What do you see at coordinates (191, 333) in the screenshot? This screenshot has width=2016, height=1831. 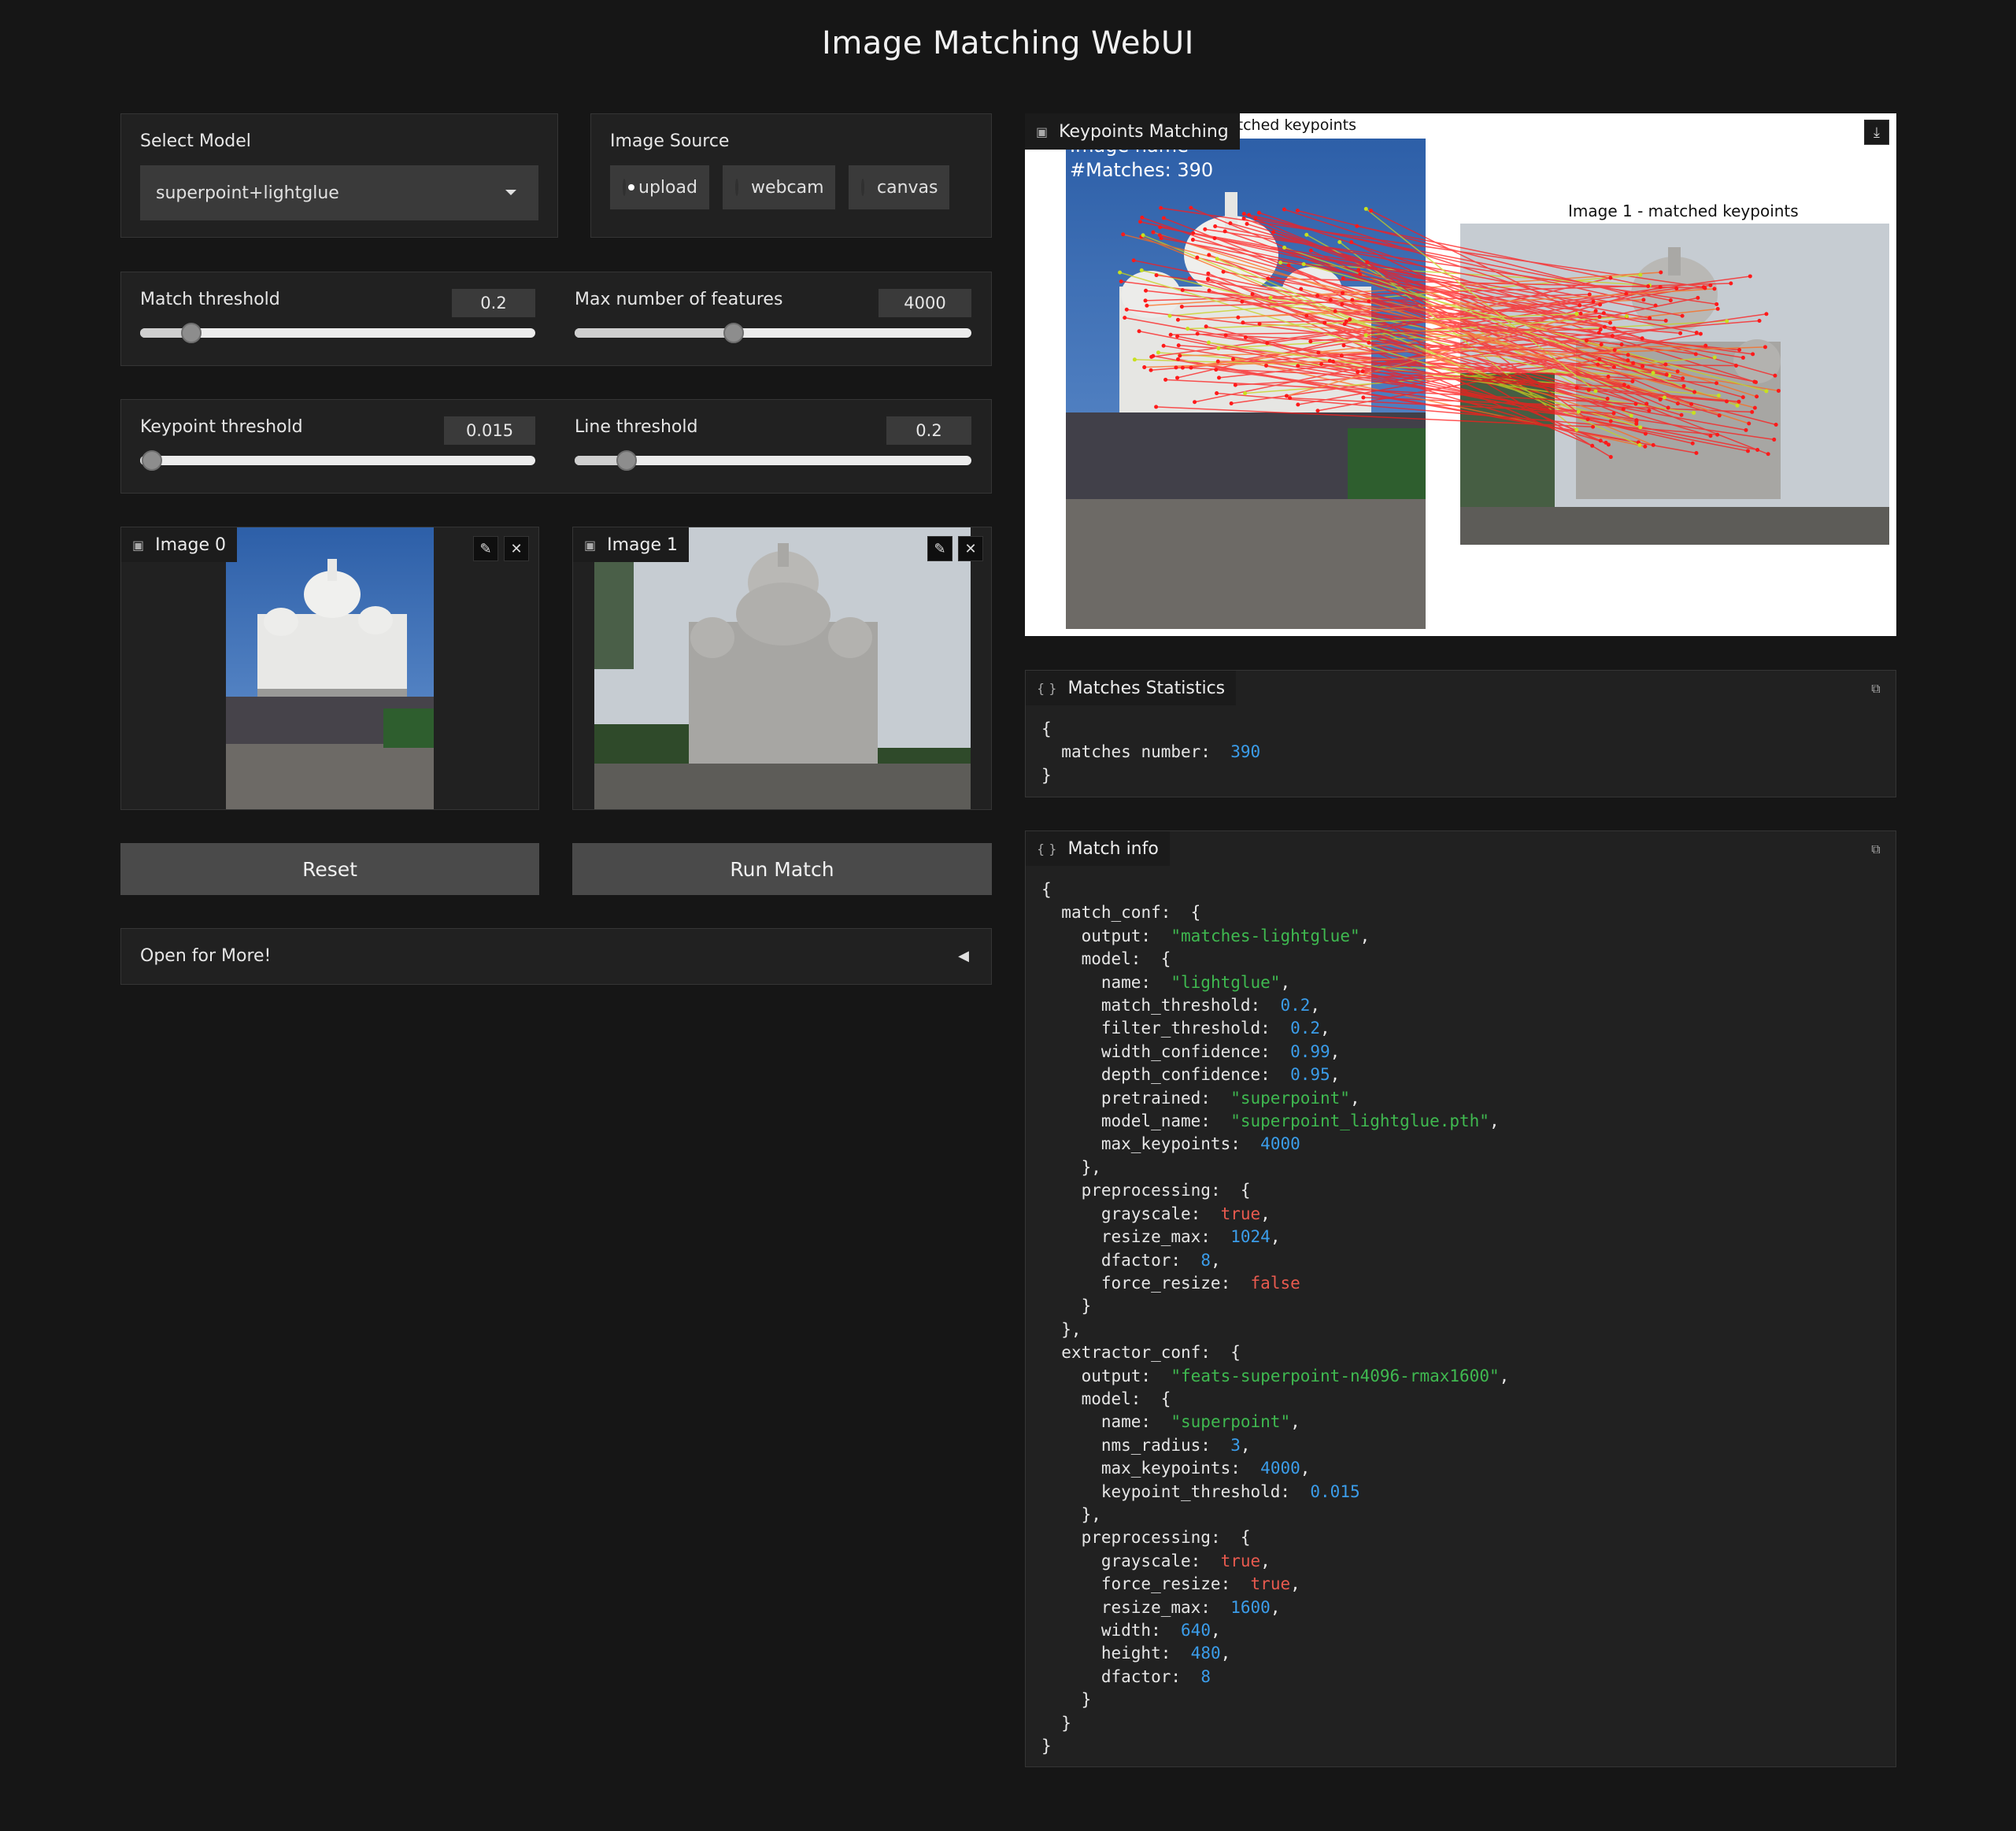 I see `match-threshold-handle` at bounding box center [191, 333].